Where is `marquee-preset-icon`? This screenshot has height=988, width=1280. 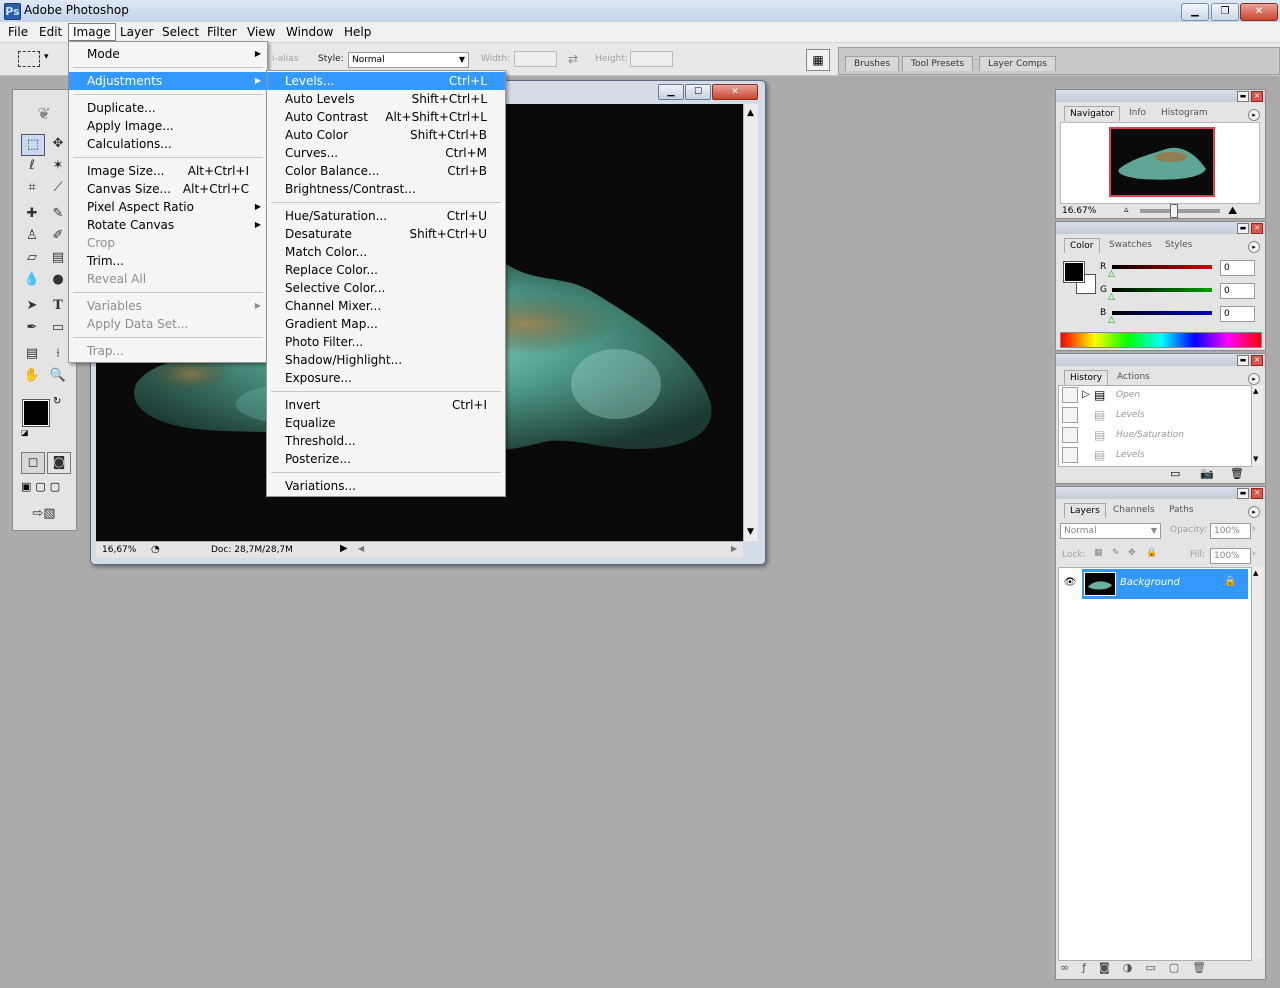
marquee-preset-icon is located at coordinates (29, 59).